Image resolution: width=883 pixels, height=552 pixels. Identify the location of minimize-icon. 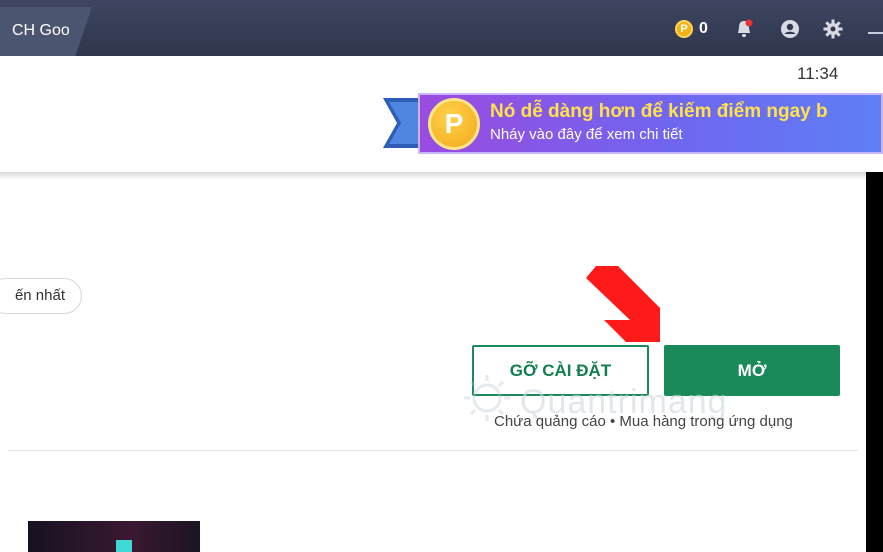
(875, 33).